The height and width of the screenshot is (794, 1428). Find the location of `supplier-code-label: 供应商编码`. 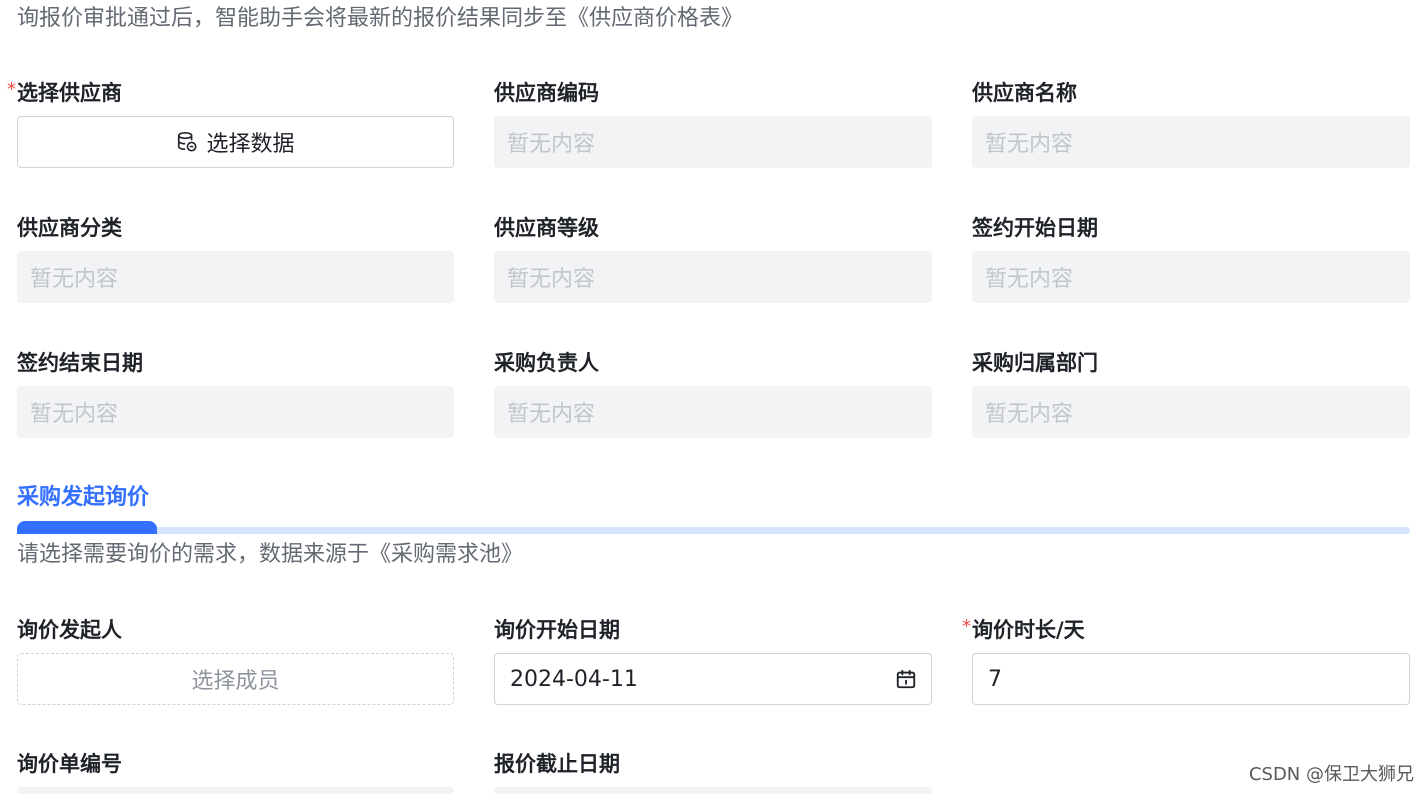

supplier-code-label: 供应商编码 is located at coordinates (546, 93).